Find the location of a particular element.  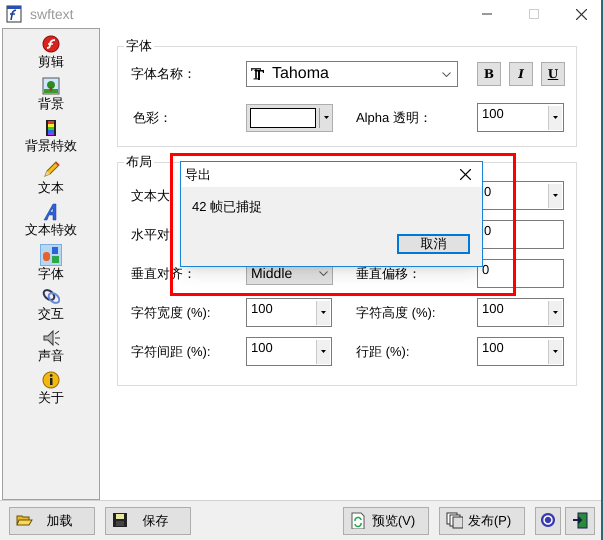

sidebar-item: 剪辑 is located at coordinates (51, 56).